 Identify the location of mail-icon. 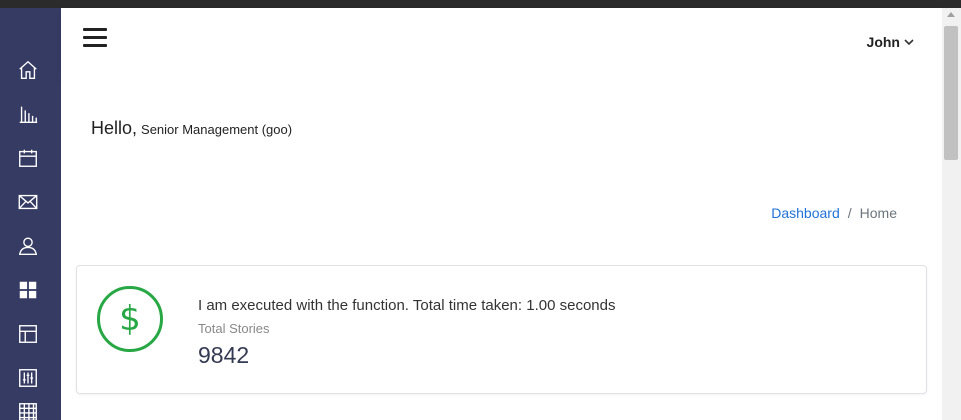
(28, 202).